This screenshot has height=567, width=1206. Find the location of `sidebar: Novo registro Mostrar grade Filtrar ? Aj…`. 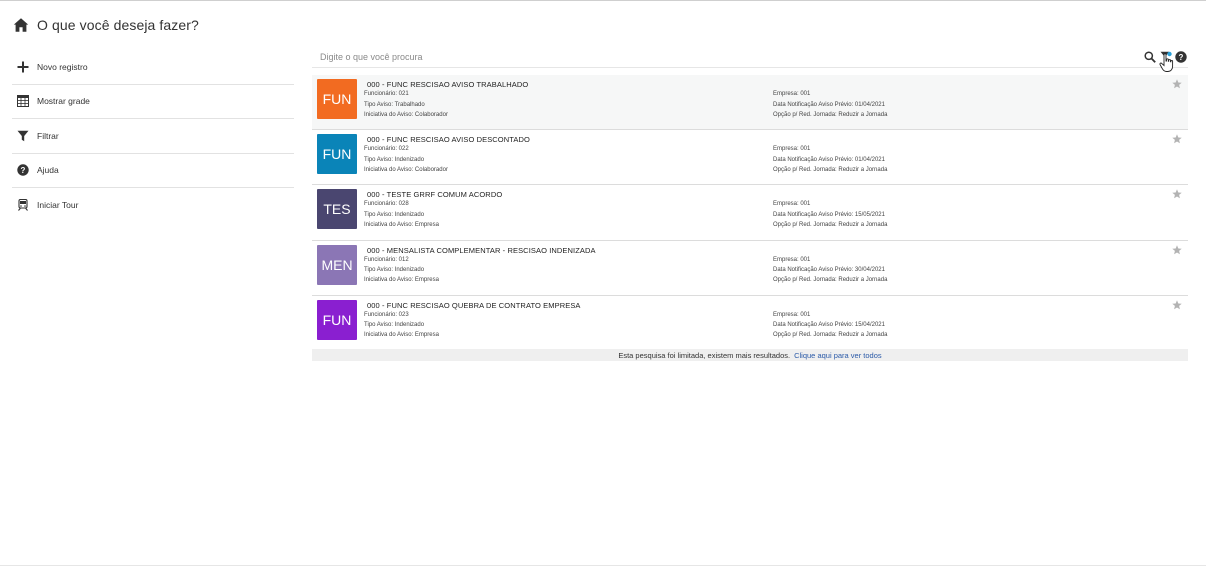

sidebar: Novo registro Mostrar grade Filtrar ? Aj… is located at coordinates (153, 136).